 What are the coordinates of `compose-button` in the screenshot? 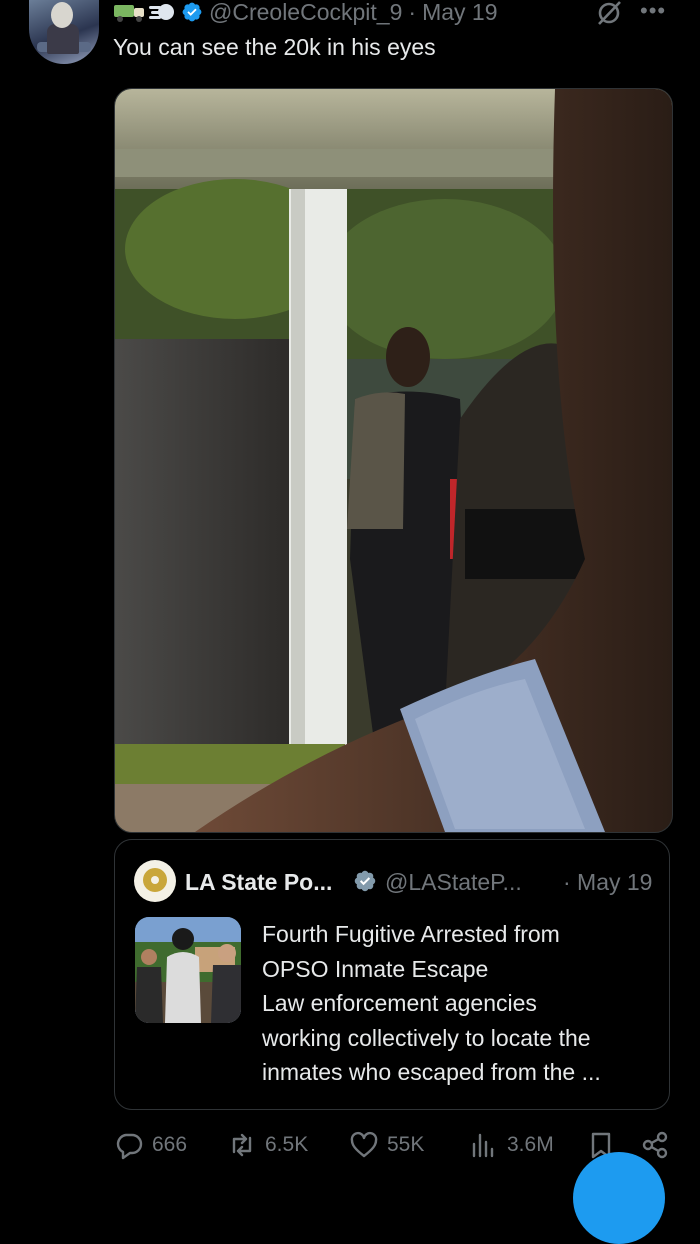 It's located at (619, 1198).